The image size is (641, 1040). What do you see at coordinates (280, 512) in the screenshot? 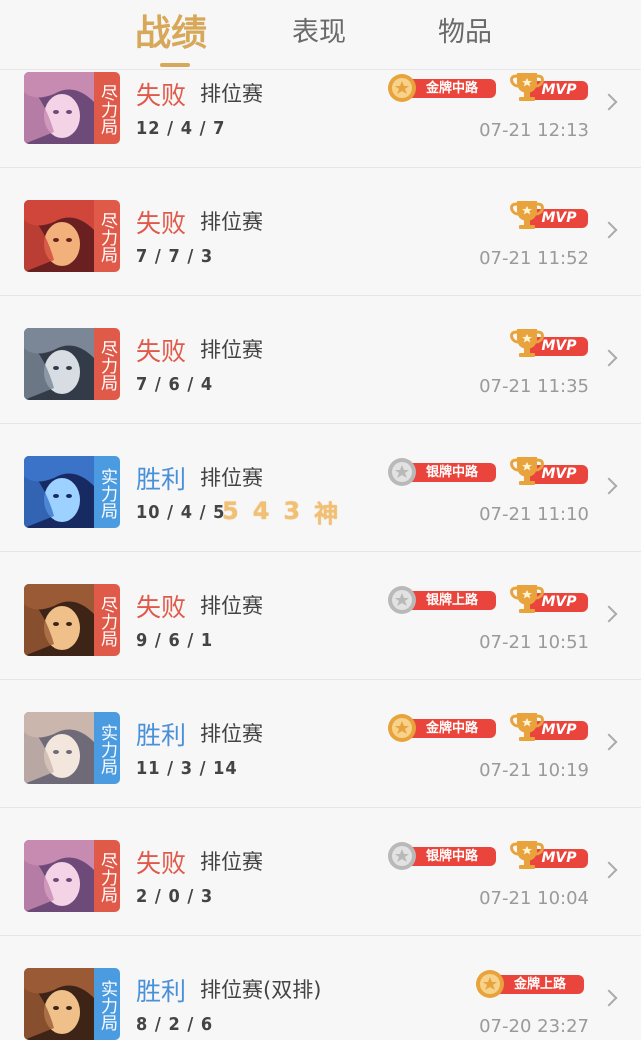
I see `kill-streak-badges: 543神` at bounding box center [280, 512].